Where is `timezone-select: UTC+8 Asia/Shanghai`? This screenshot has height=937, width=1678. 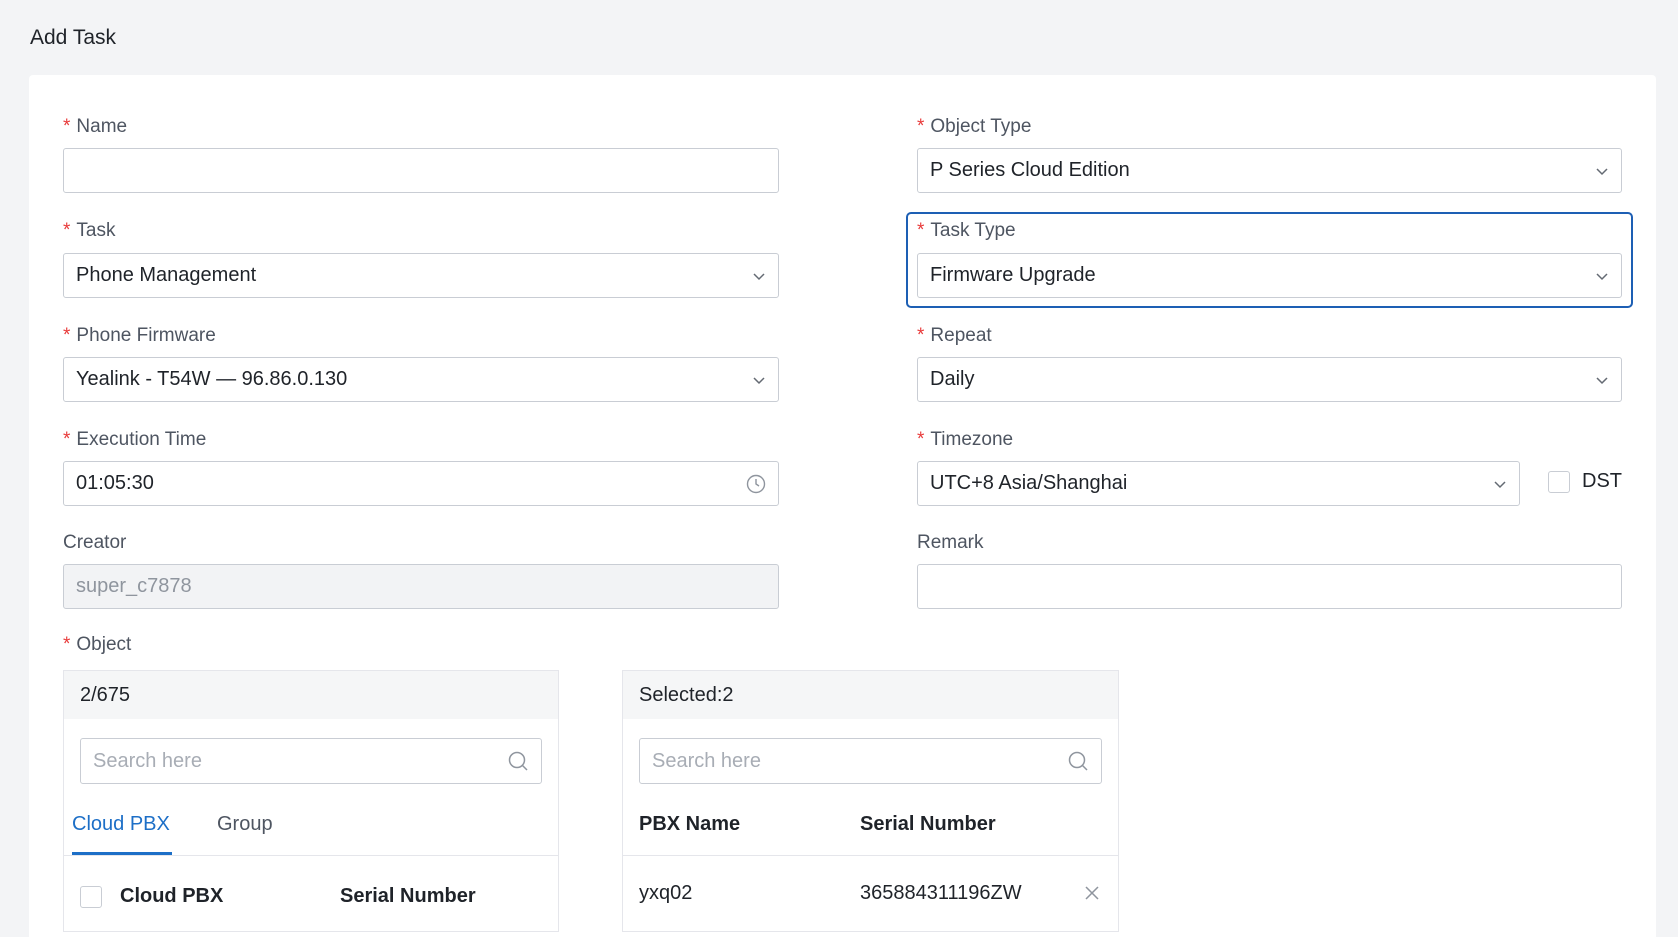
timezone-select: UTC+8 Asia/Shanghai is located at coordinates (1218, 483).